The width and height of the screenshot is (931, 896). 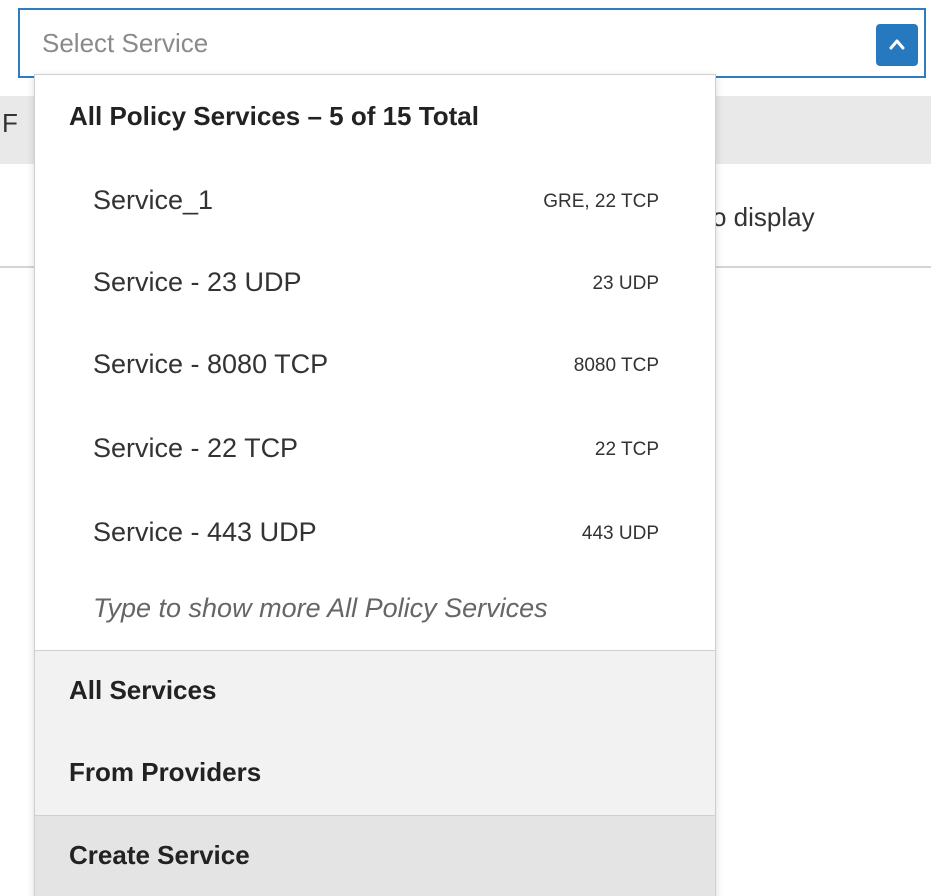 I want to click on option-protocol: 22 TCP, so click(x=626, y=449).